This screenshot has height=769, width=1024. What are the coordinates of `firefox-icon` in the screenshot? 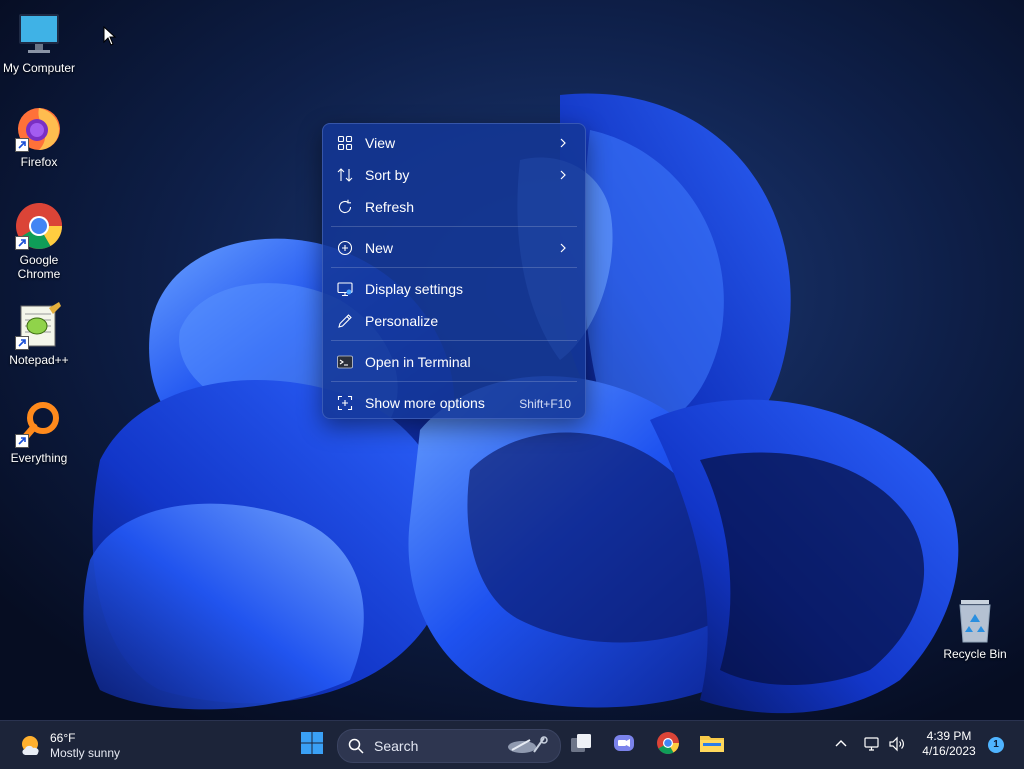 It's located at (39, 128).